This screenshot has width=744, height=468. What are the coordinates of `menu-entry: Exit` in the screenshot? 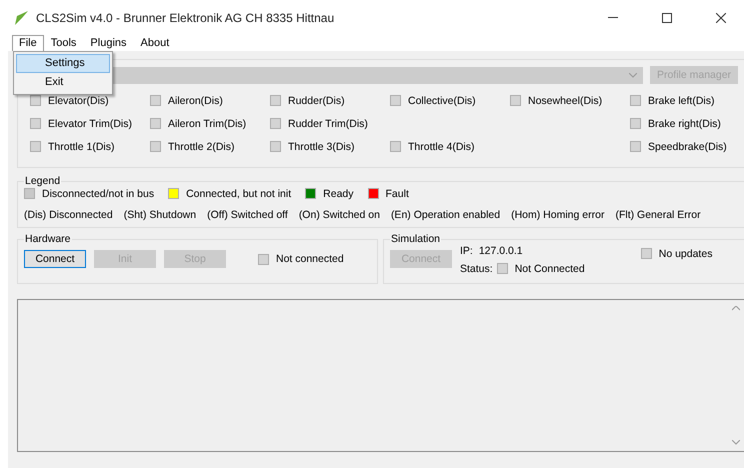 It's located at (63, 82).